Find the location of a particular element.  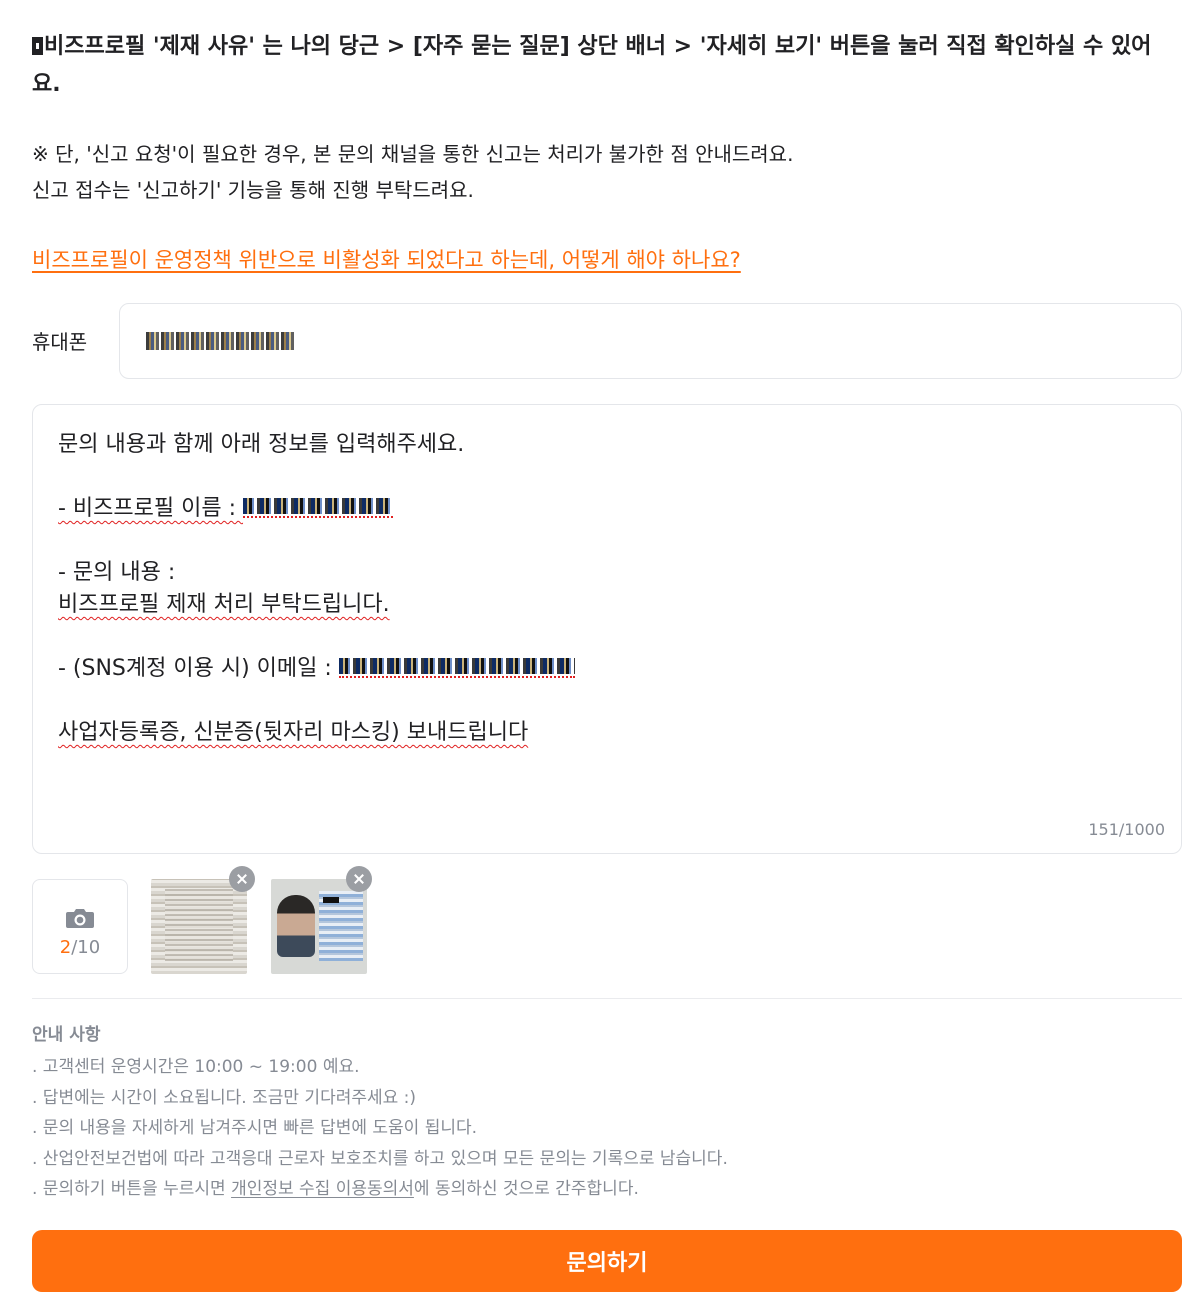

phone-field is located at coordinates (650, 341).